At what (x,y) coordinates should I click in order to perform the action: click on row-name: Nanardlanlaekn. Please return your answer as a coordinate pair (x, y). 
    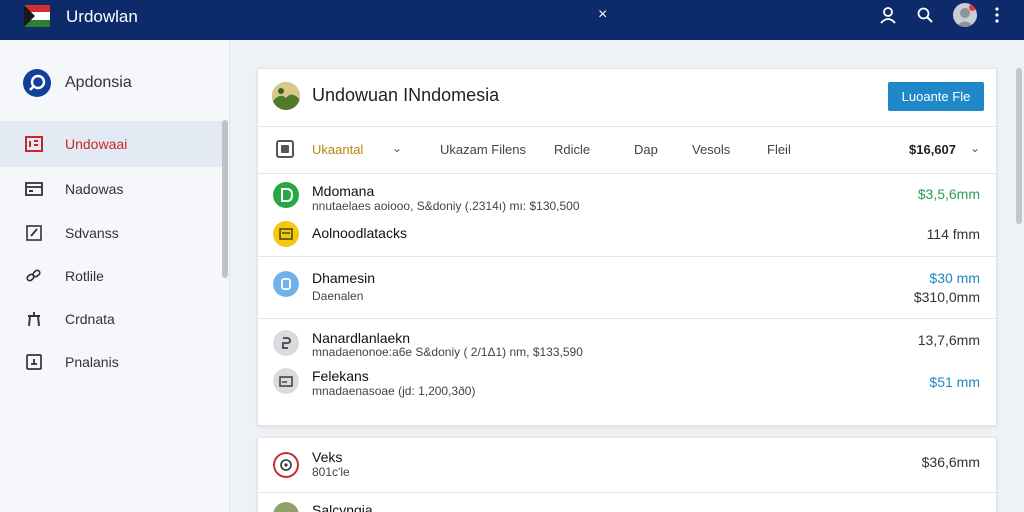
    Looking at the image, I should click on (361, 338).